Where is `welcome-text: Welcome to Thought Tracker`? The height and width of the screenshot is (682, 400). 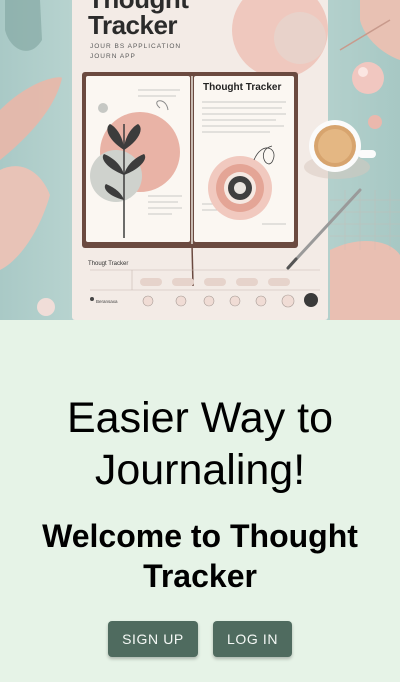 welcome-text: Welcome to Thought Tracker is located at coordinates (200, 556).